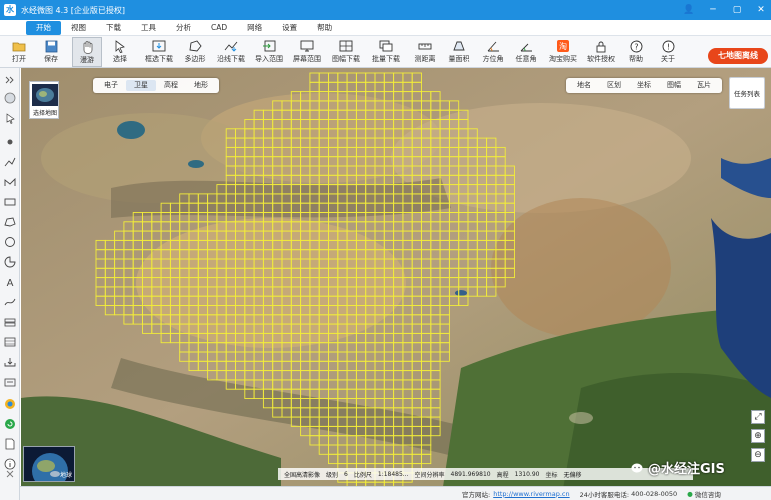  Describe the element at coordinates (78, 28) in the screenshot. I see `menu-view: 视图` at that location.